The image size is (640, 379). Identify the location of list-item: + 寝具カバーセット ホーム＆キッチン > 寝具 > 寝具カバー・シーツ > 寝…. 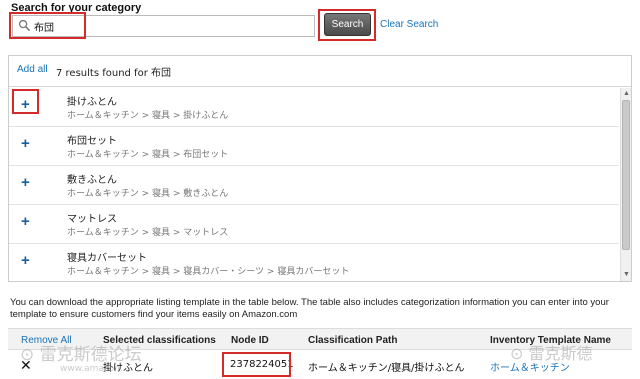
(314, 262).